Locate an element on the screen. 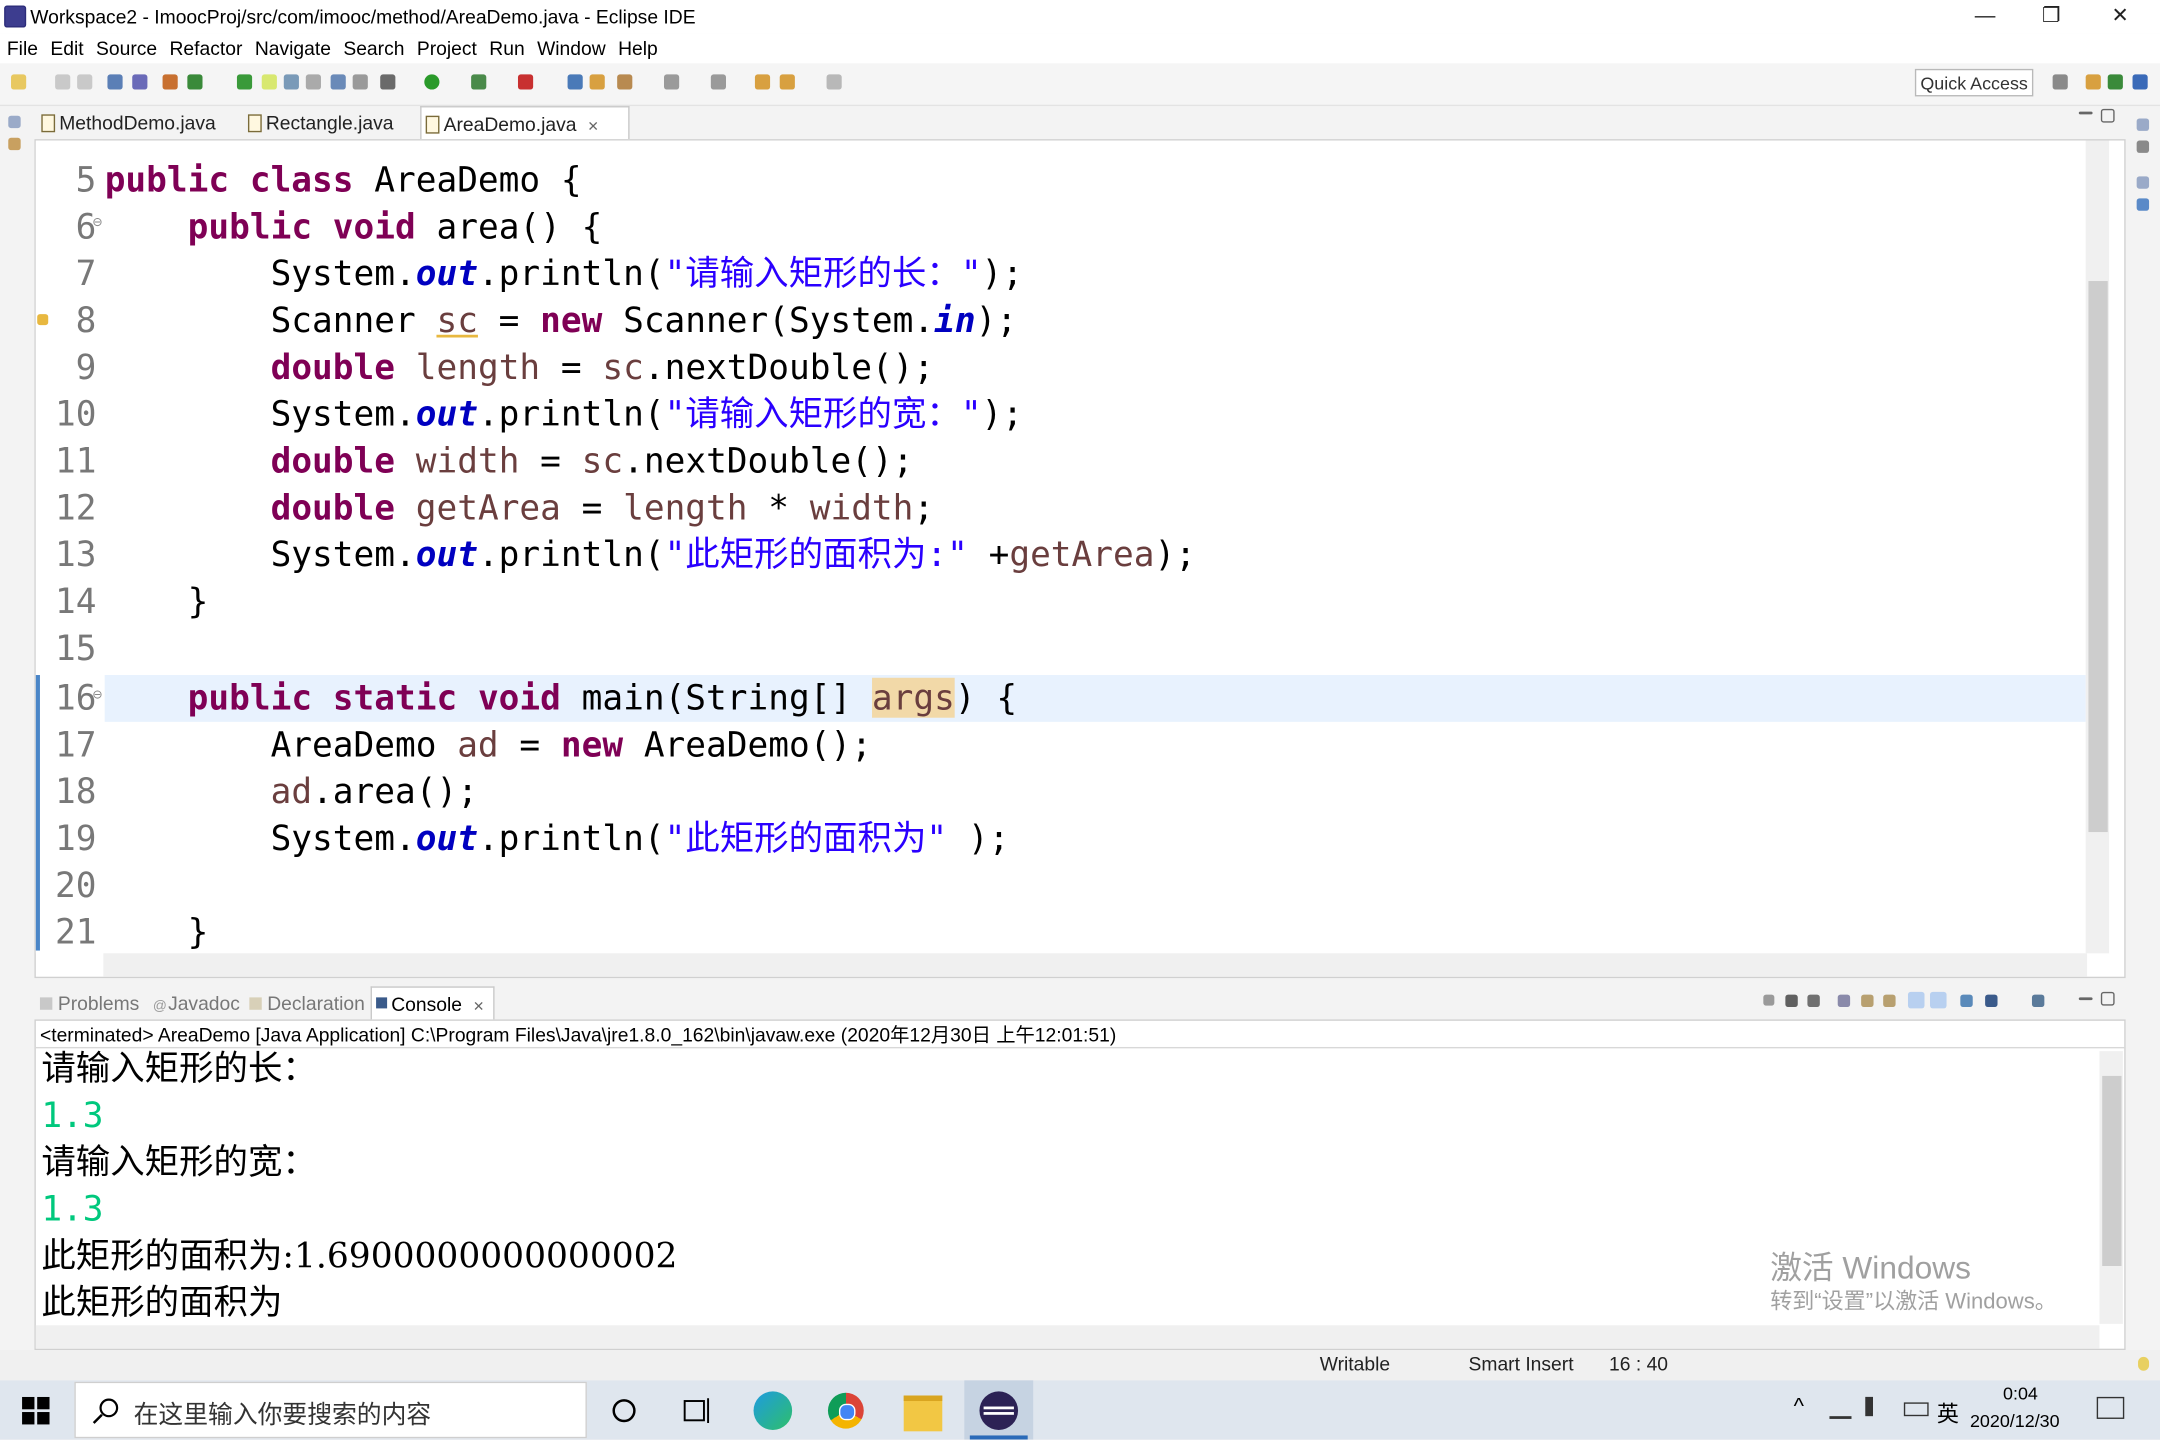 This screenshot has width=2160, height=1440. menu-help: Help is located at coordinates (637, 46).